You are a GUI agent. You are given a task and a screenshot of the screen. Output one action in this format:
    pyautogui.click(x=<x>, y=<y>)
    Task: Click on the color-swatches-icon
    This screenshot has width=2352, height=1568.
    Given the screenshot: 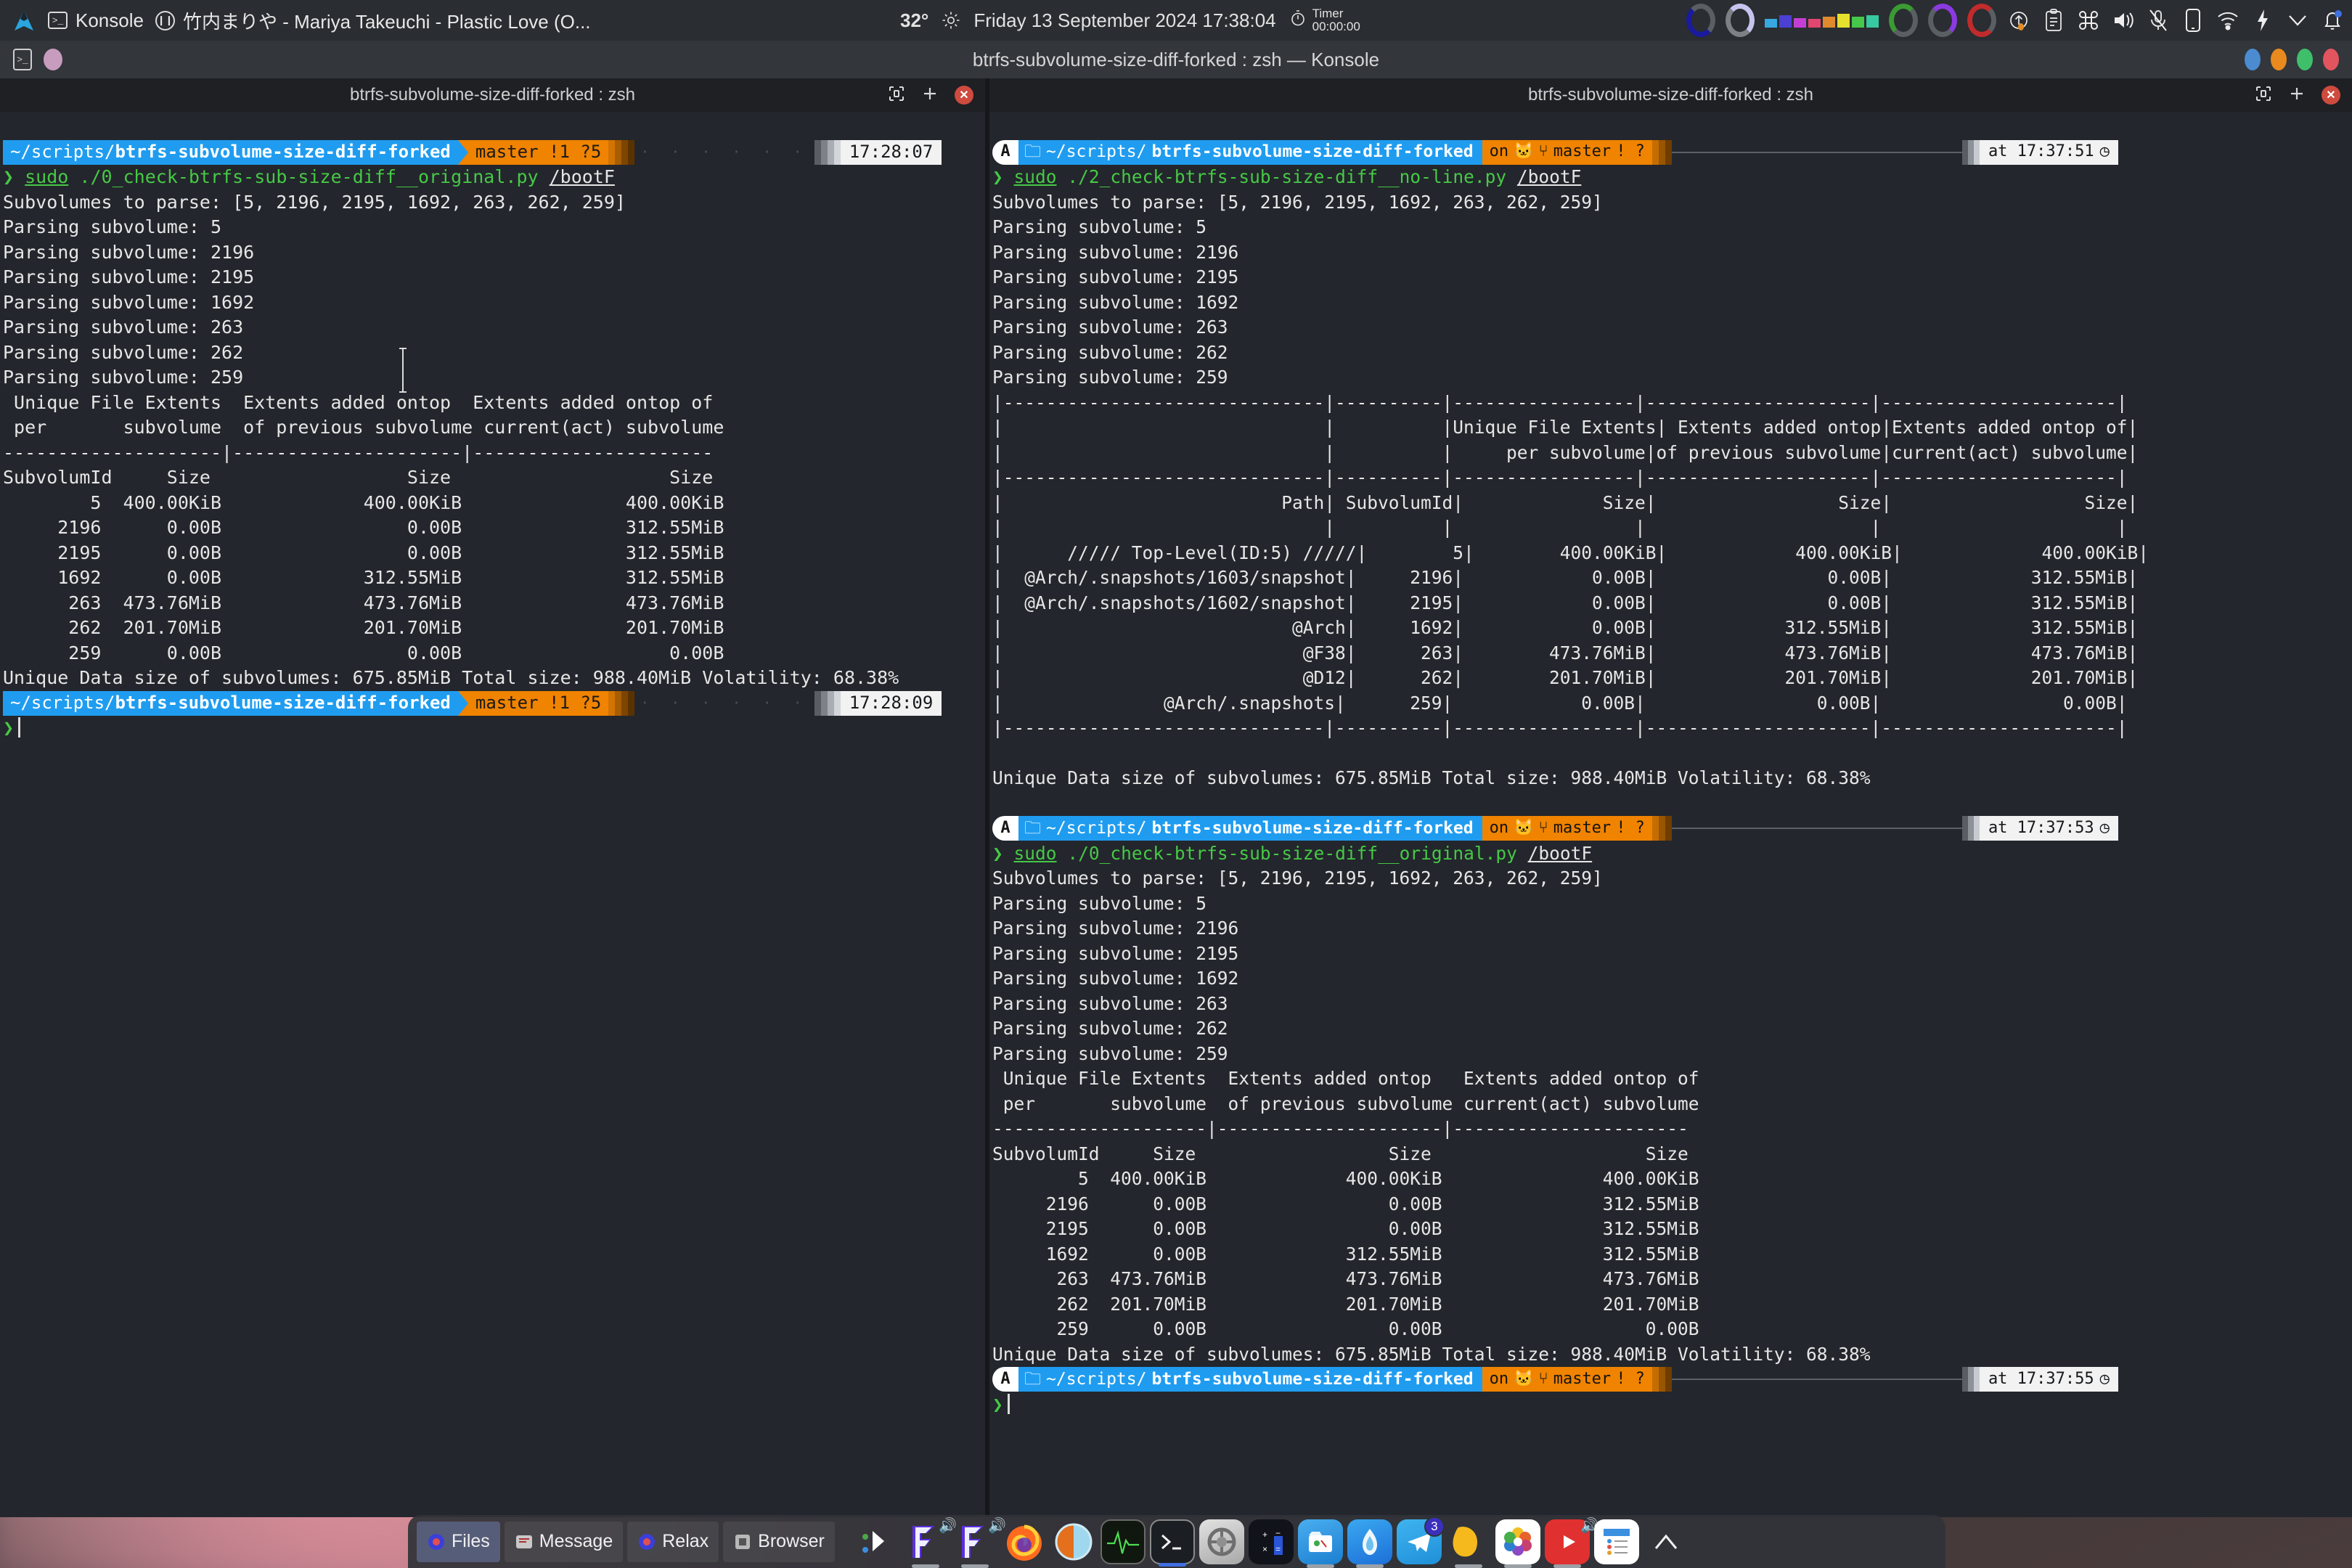 What is the action you would take?
    pyautogui.click(x=1822, y=21)
    